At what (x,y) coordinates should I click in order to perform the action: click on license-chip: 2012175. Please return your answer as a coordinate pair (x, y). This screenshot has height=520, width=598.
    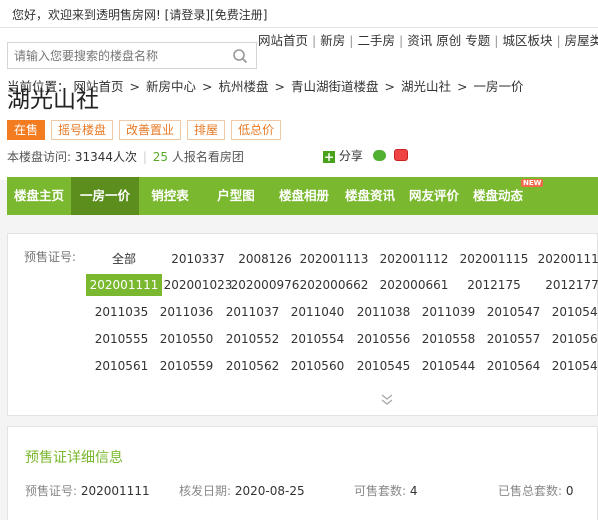
    Looking at the image, I should click on (494, 285).